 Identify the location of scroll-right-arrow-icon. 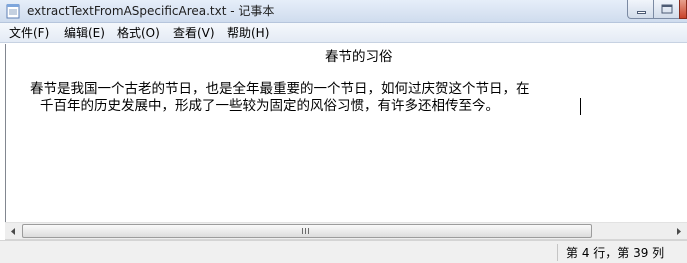
(679, 231).